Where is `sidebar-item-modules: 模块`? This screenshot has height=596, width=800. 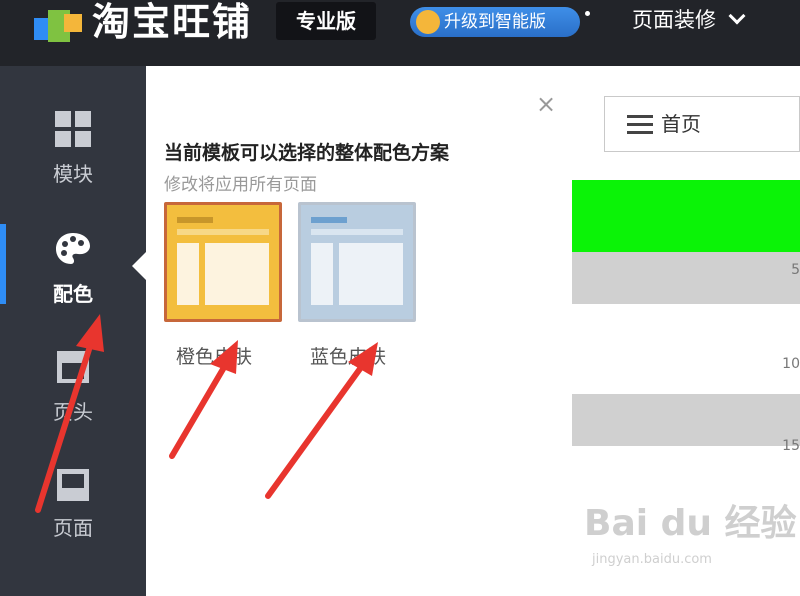
sidebar-item-modules: 模块 is located at coordinates (73, 157).